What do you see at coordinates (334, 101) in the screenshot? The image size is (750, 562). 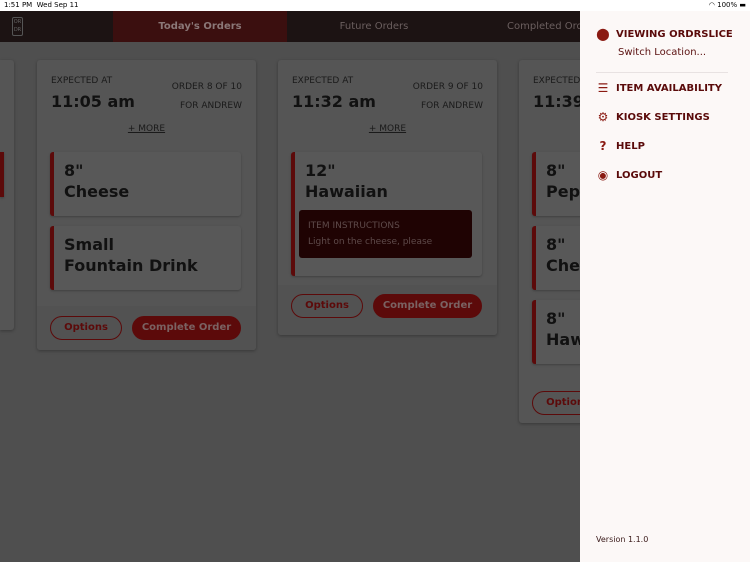 I see `expected-time: 11:32 am` at bounding box center [334, 101].